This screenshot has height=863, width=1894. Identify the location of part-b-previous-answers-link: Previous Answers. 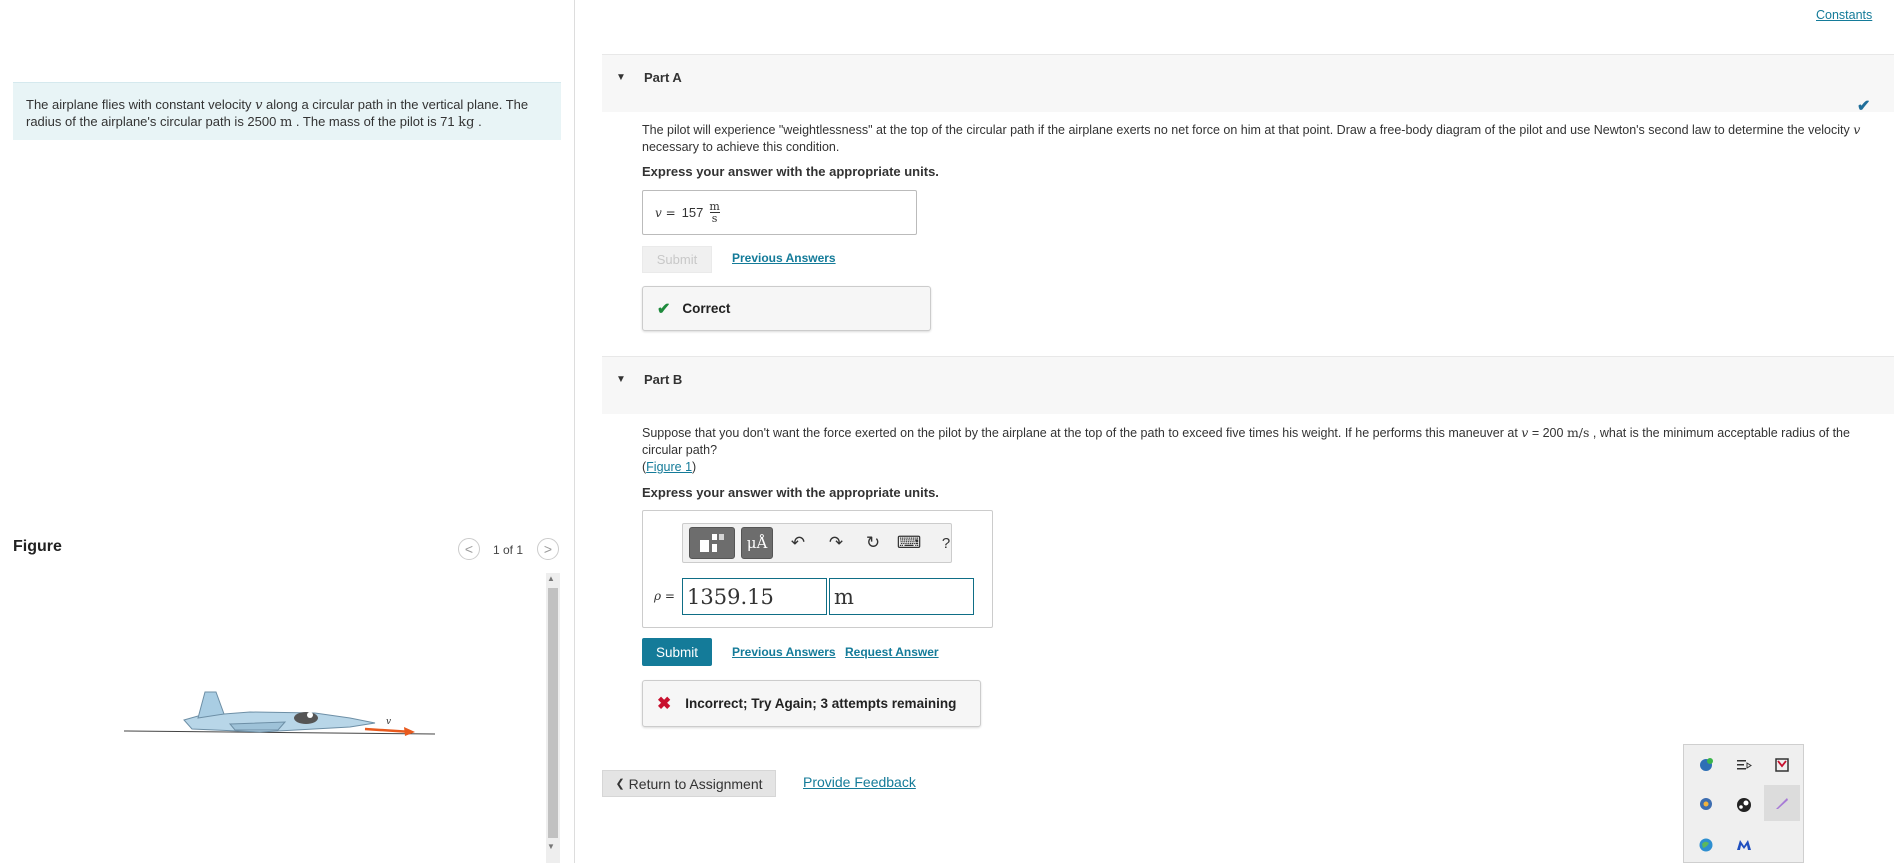
(784, 652).